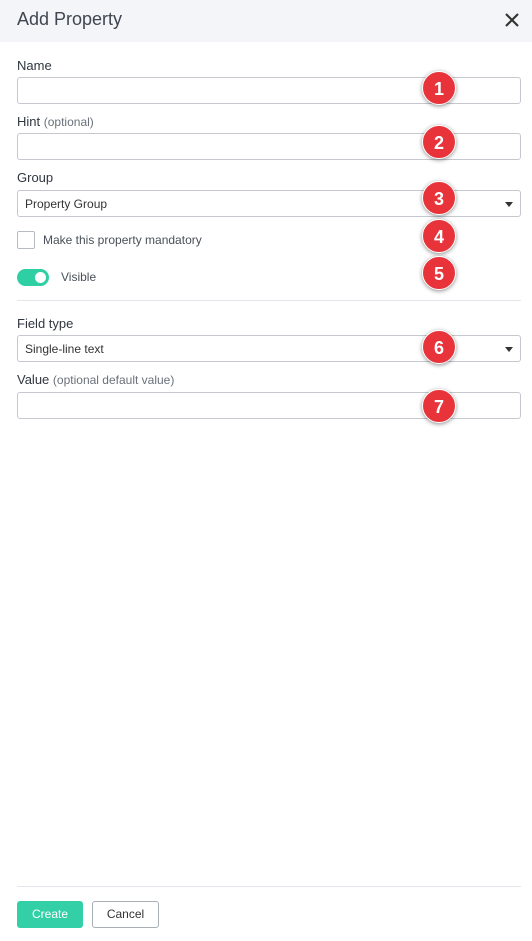 The image size is (532, 941). Describe the element at coordinates (439, 142) in the screenshot. I see `annotation-badge-2: 2` at that location.